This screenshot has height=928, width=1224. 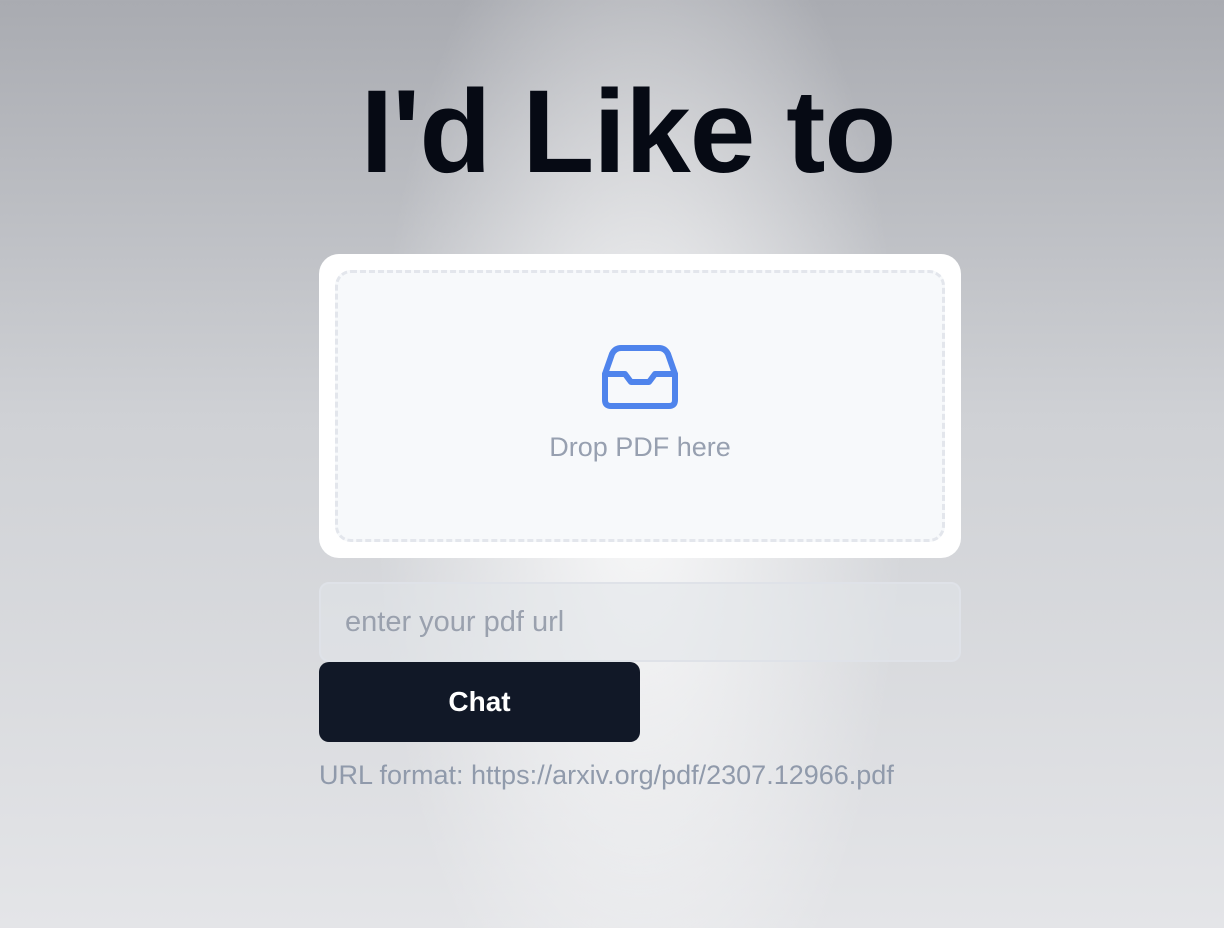 What do you see at coordinates (640, 376) in the screenshot?
I see `inbox-icon` at bounding box center [640, 376].